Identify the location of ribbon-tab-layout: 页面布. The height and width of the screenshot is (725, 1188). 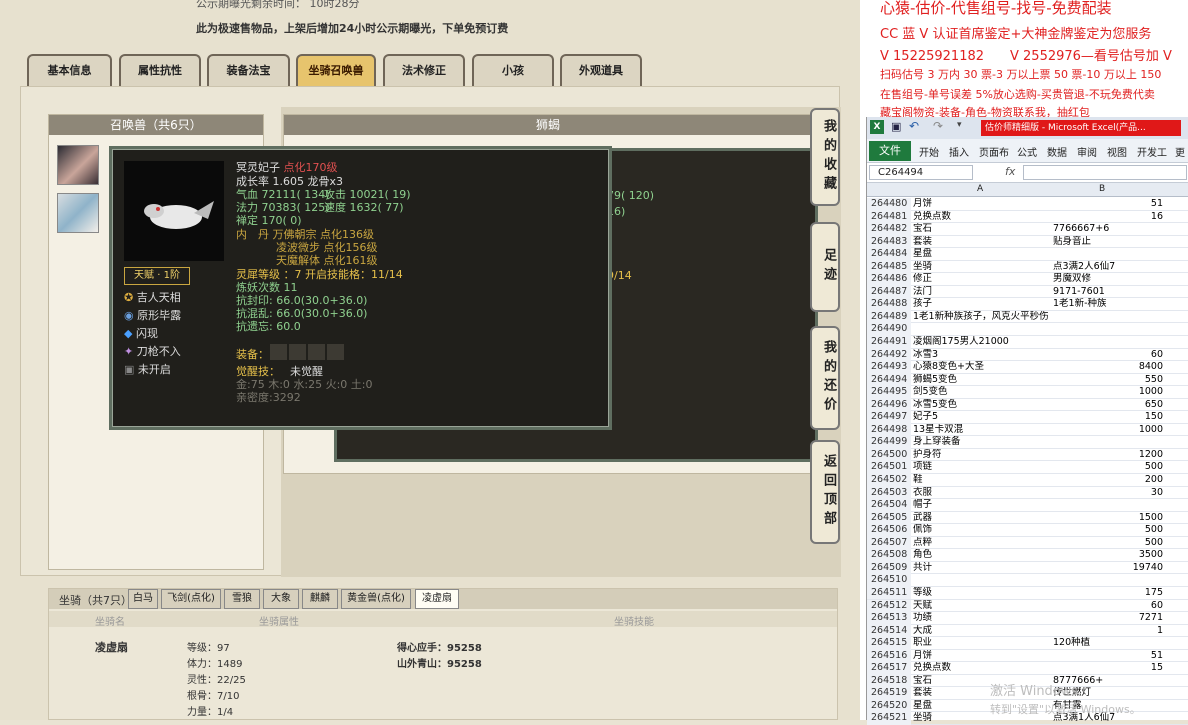
(994, 151).